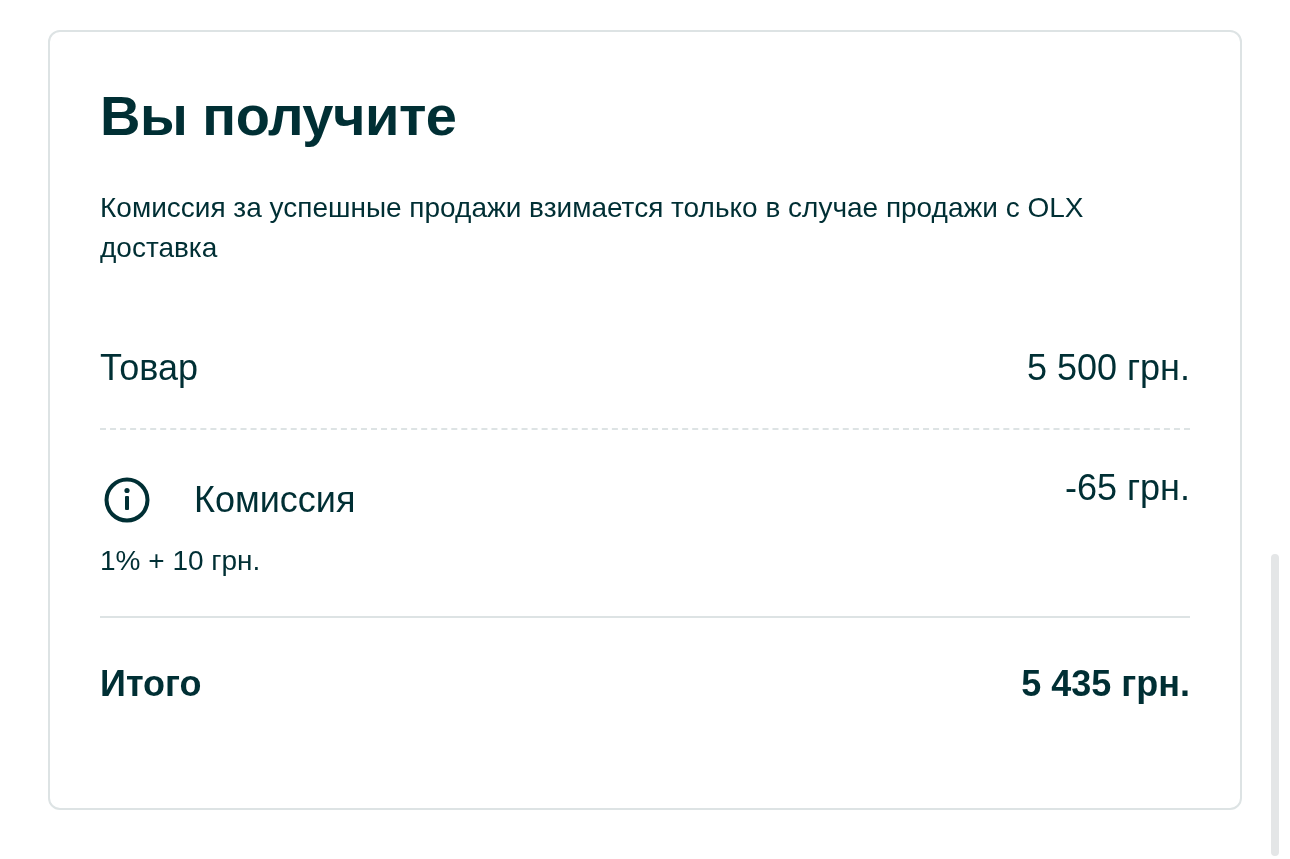 The height and width of the screenshot is (859, 1290). What do you see at coordinates (1105, 684) in the screenshot?
I see `total-amount: 5 435 грн.` at bounding box center [1105, 684].